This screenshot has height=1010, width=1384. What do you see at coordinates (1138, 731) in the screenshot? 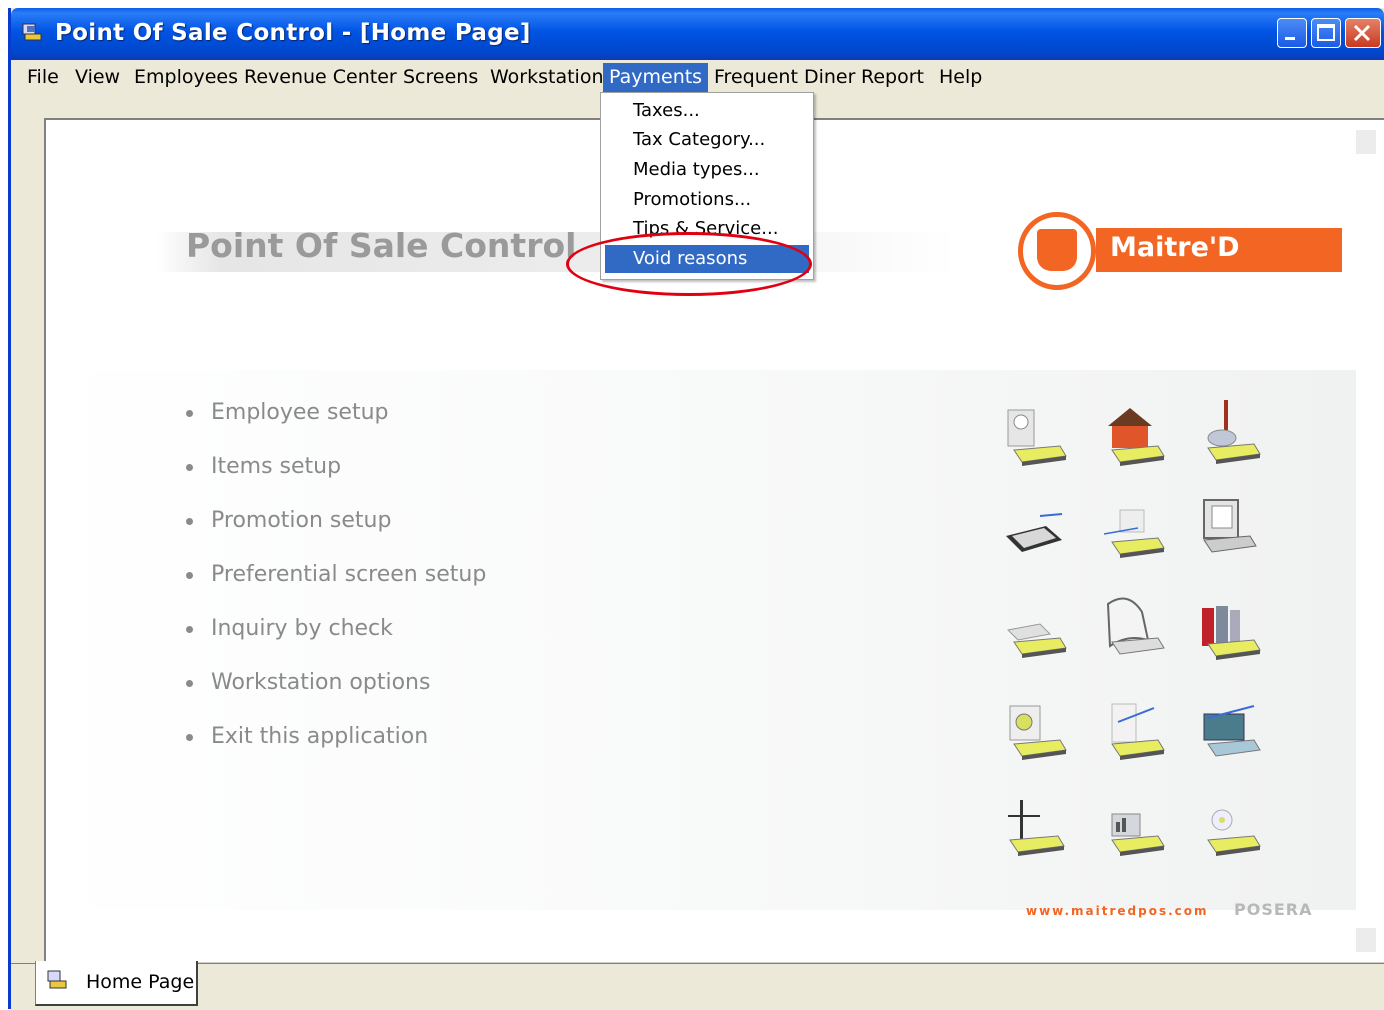
I see `network-icon` at bounding box center [1138, 731].